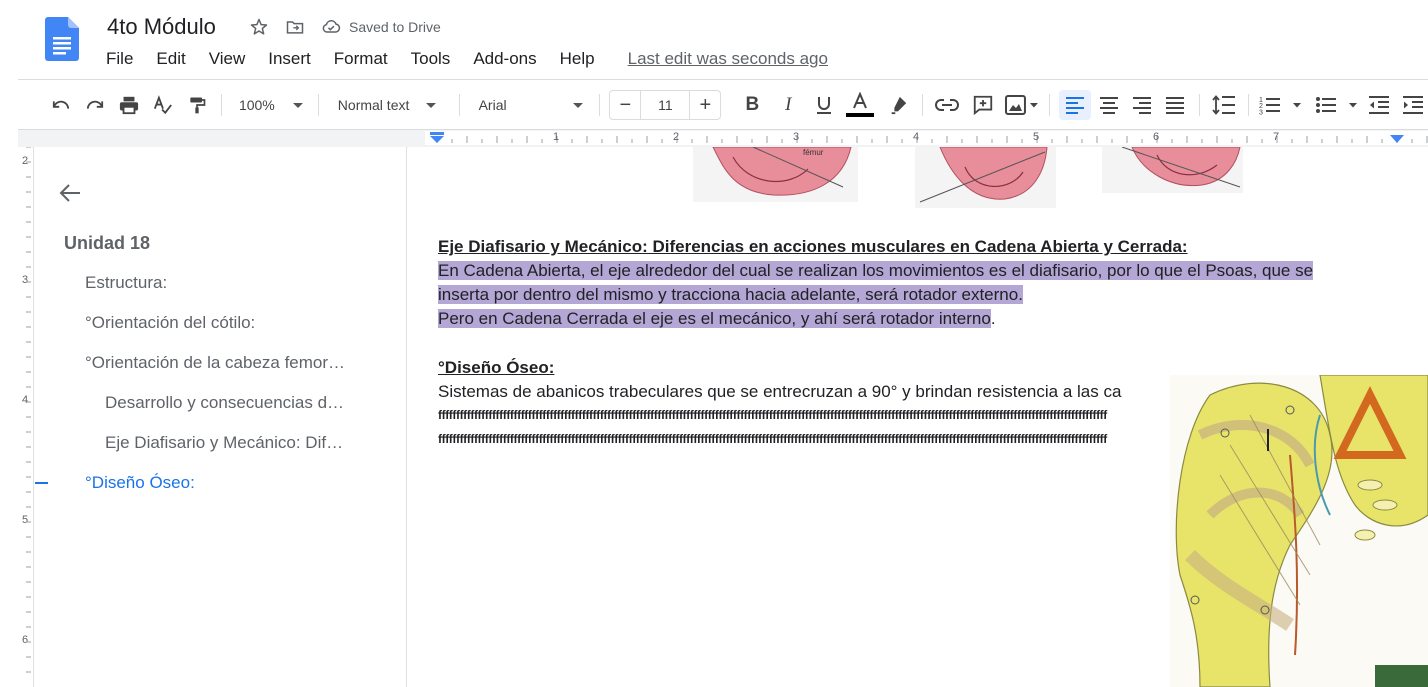  I want to click on outline-item-diseno-oseo: °Diseño Óseo:, so click(140, 483).